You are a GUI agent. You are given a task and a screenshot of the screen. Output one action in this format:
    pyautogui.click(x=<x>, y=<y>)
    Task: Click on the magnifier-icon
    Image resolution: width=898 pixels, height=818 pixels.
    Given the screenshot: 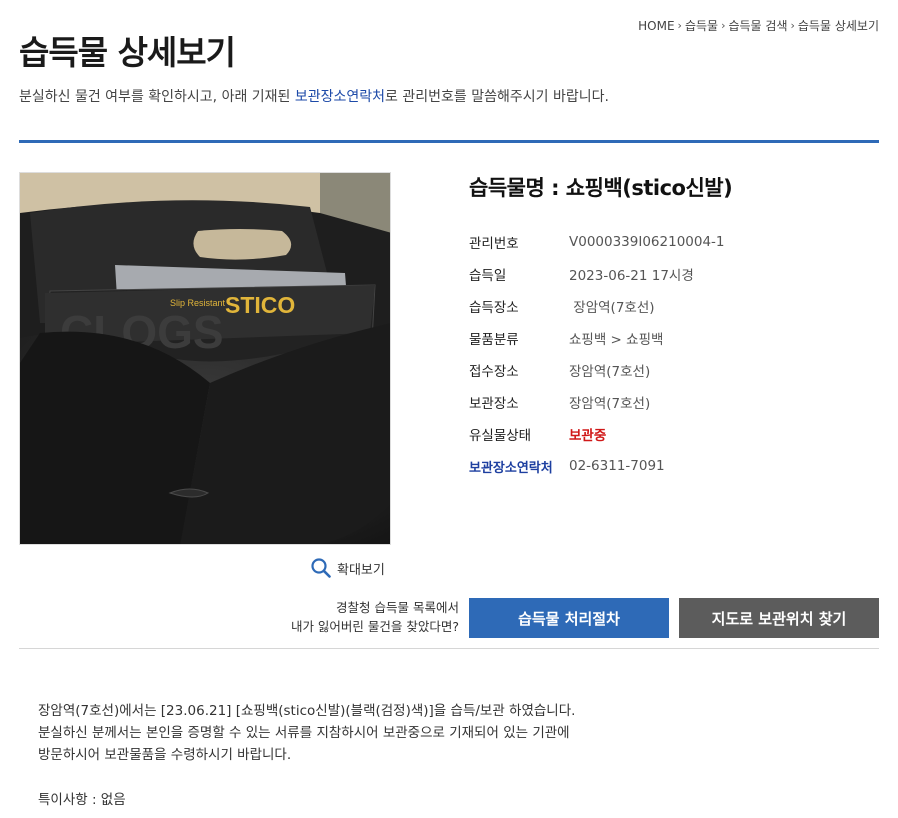 What is the action you would take?
    pyautogui.click(x=321, y=568)
    